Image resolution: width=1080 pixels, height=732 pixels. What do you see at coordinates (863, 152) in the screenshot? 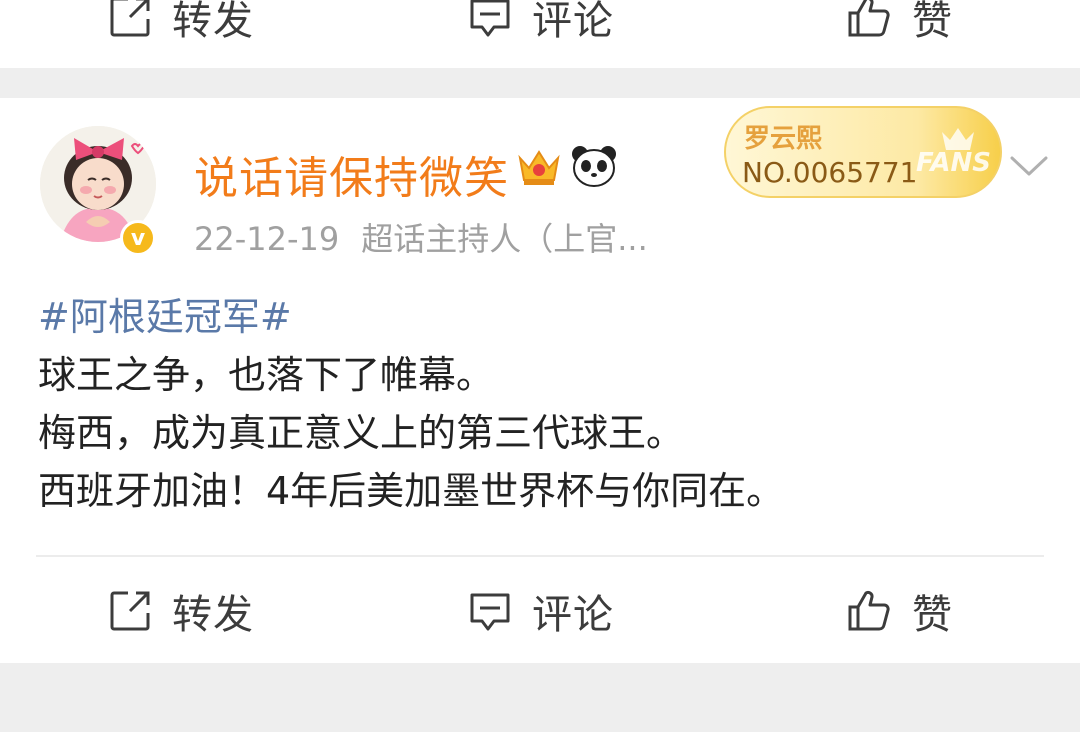
I see `fans-badge-card: 罗云熙 NO.0065771 FANS` at bounding box center [863, 152].